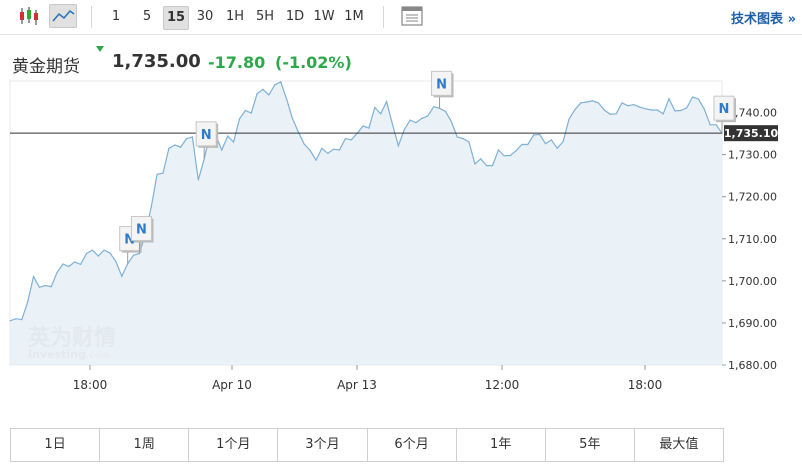 This screenshot has height=464, width=802. Describe the element at coordinates (412, 445) in the screenshot. I see `range-button-4: 6个月` at that location.